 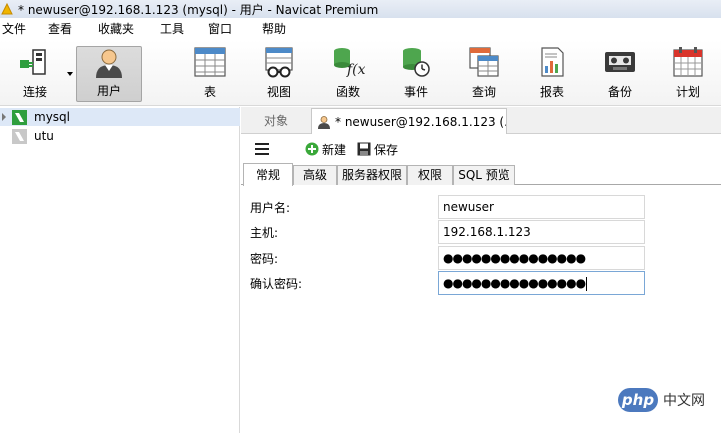 I want to click on user-button: 用户, so click(x=109, y=74).